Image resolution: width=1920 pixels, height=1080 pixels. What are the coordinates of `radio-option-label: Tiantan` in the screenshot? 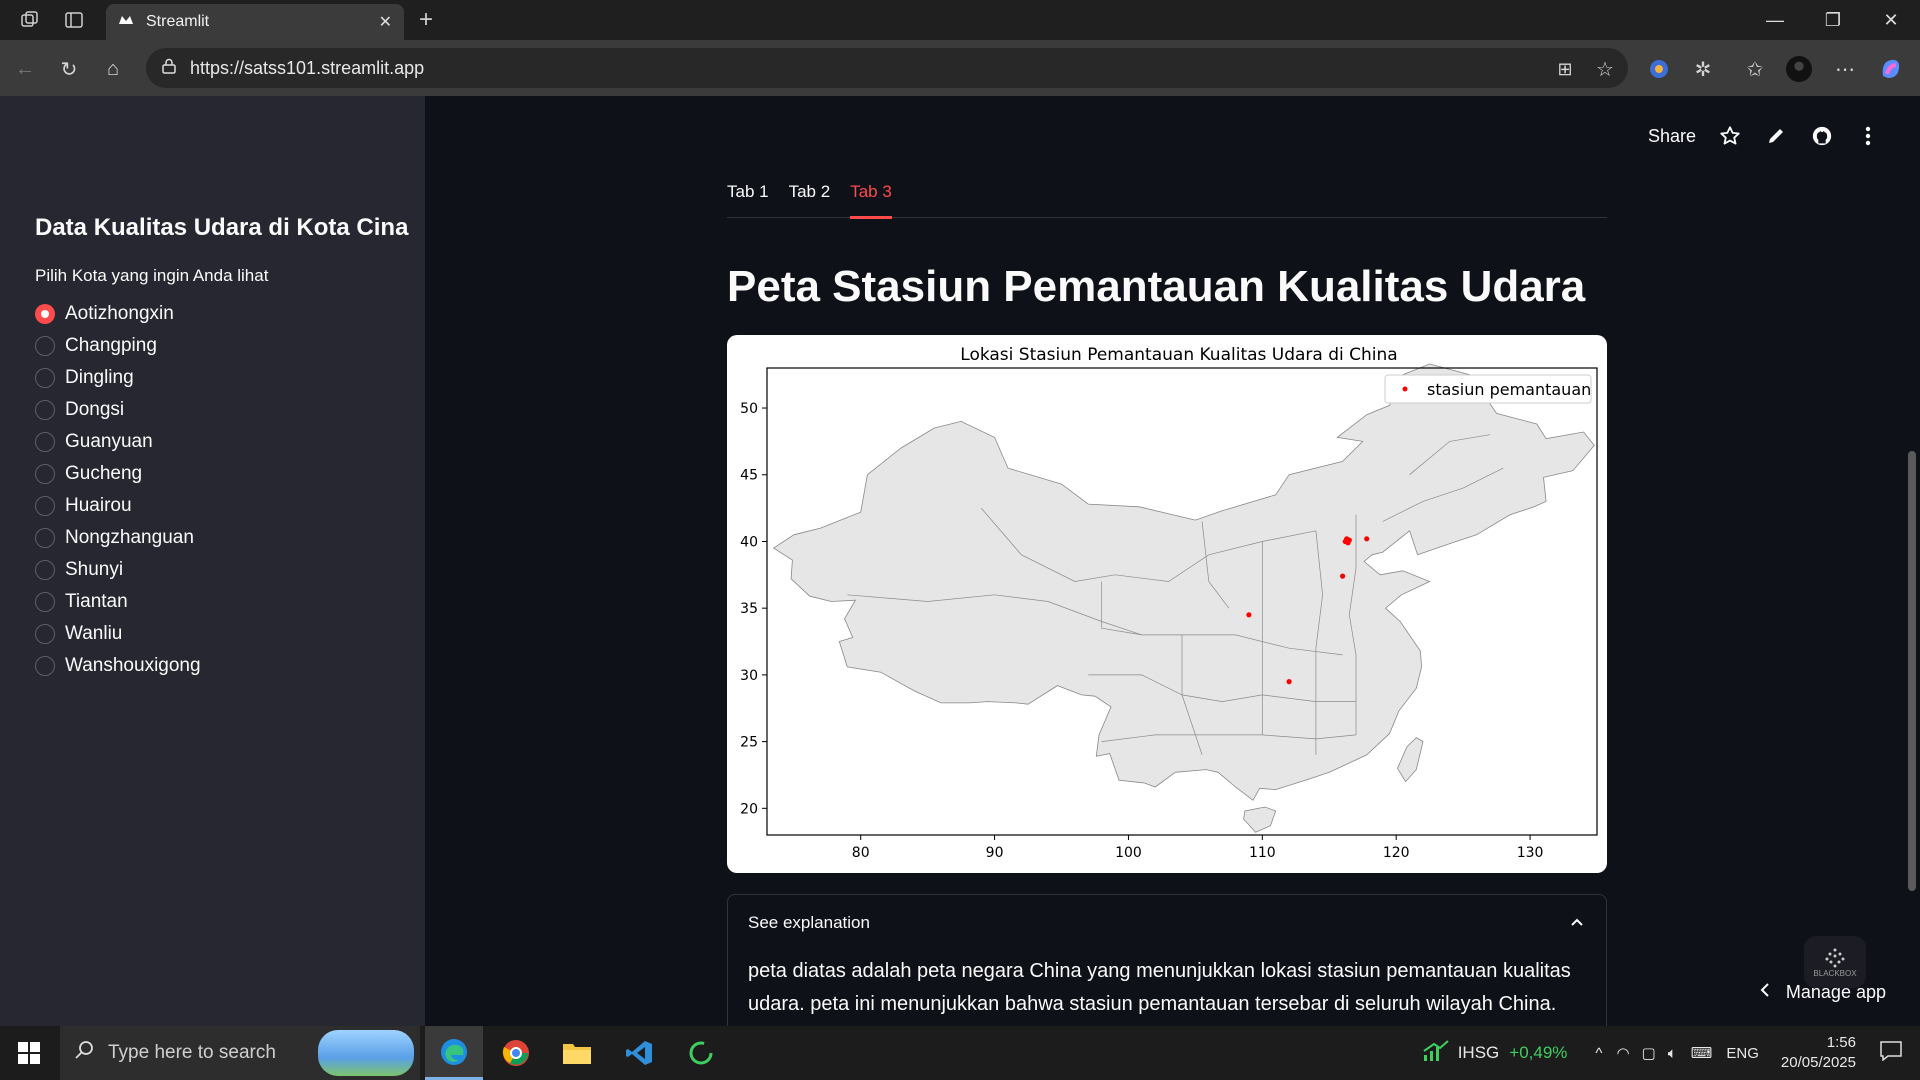 It's located at (96, 601).